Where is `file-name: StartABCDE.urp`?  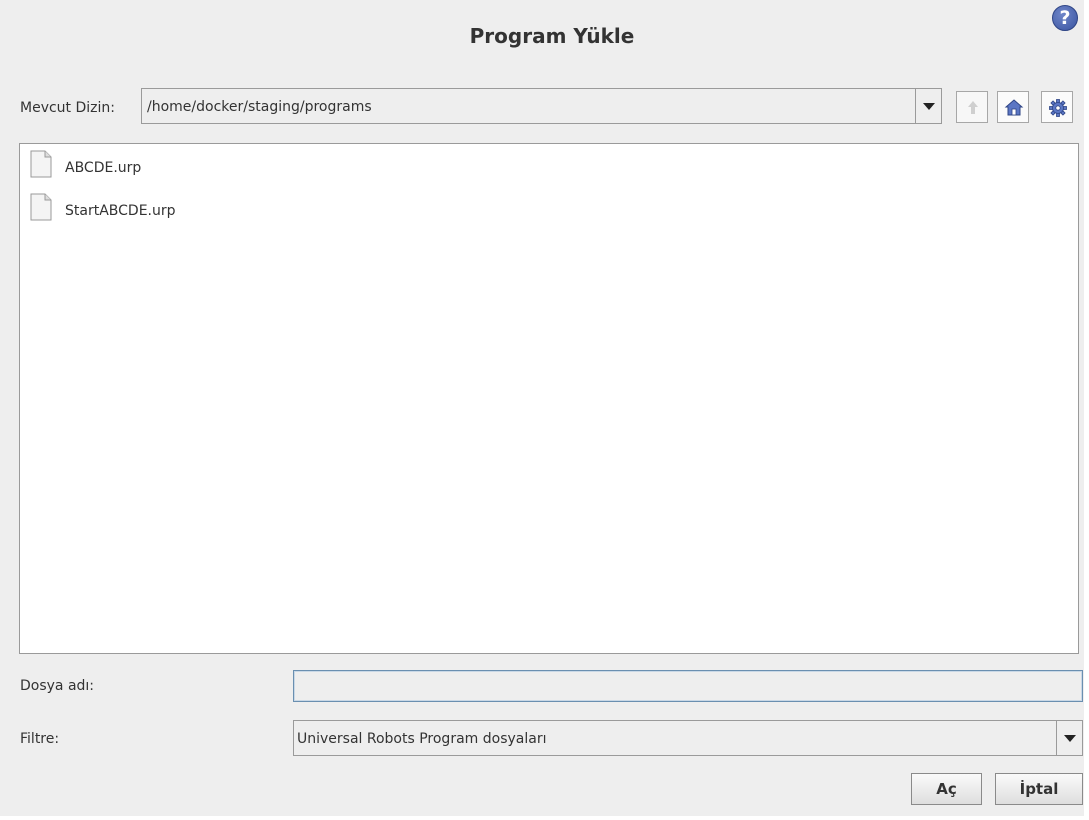 file-name: StartABCDE.urp is located at coordinates (120, 211).